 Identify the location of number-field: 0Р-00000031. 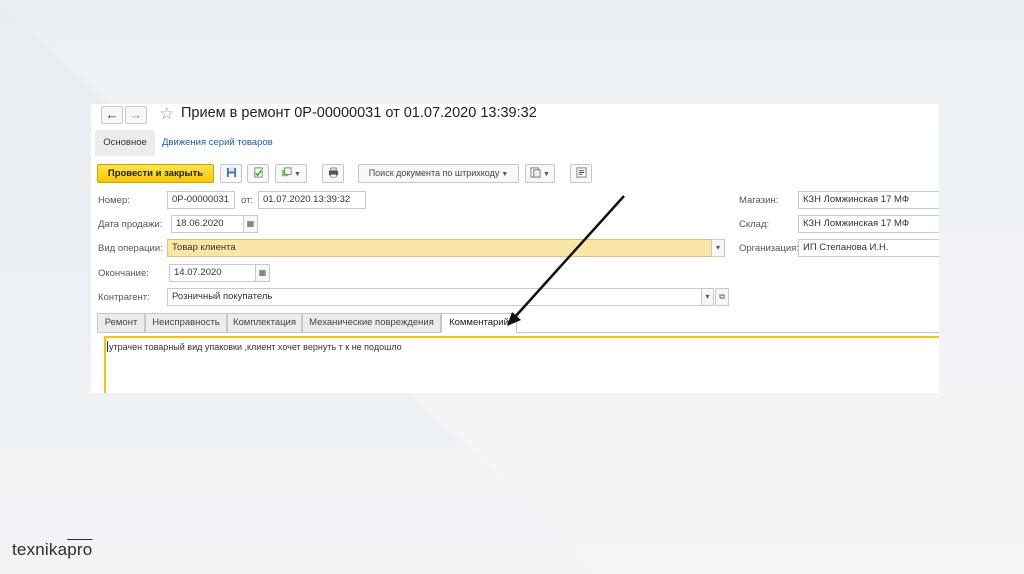
(201, 200).